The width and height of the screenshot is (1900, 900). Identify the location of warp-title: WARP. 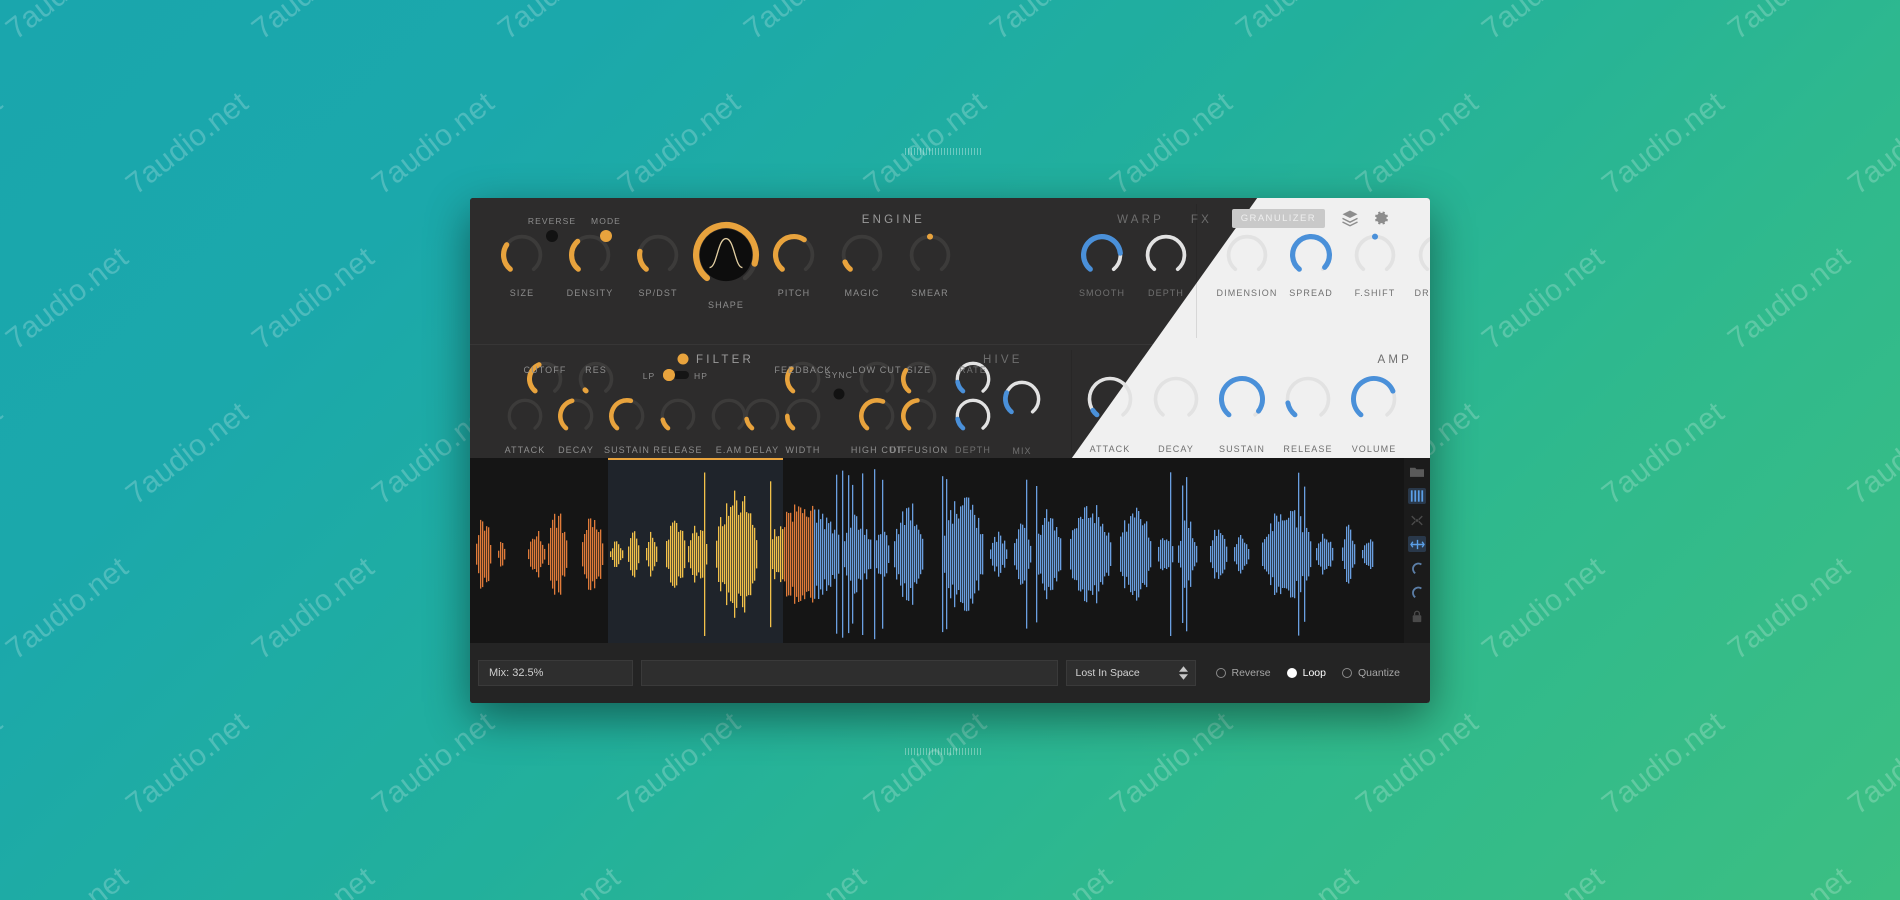
(1140, 220).